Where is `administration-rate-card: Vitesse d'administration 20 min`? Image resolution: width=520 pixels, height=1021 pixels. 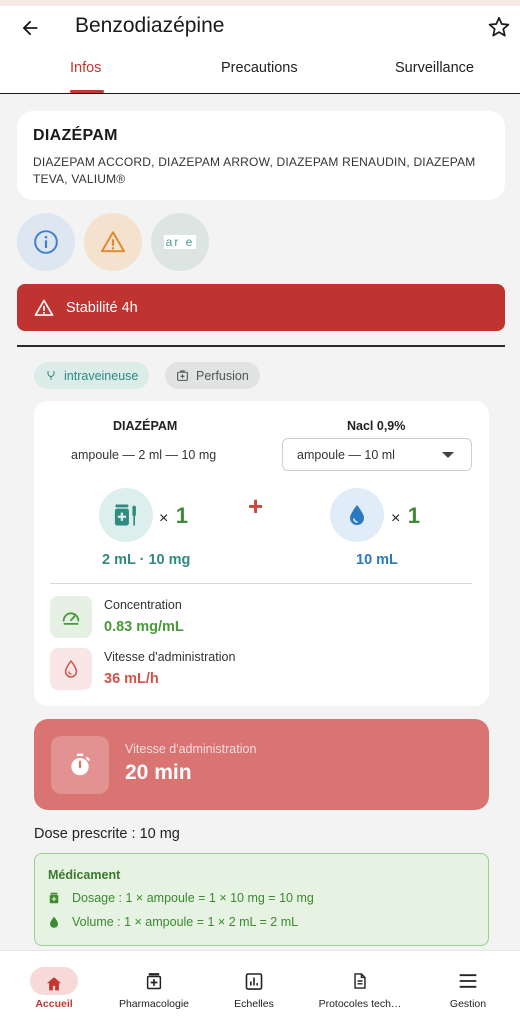
administration-rate-card: Vitesse d'administration 20 min is located at coordinates (261, 764).